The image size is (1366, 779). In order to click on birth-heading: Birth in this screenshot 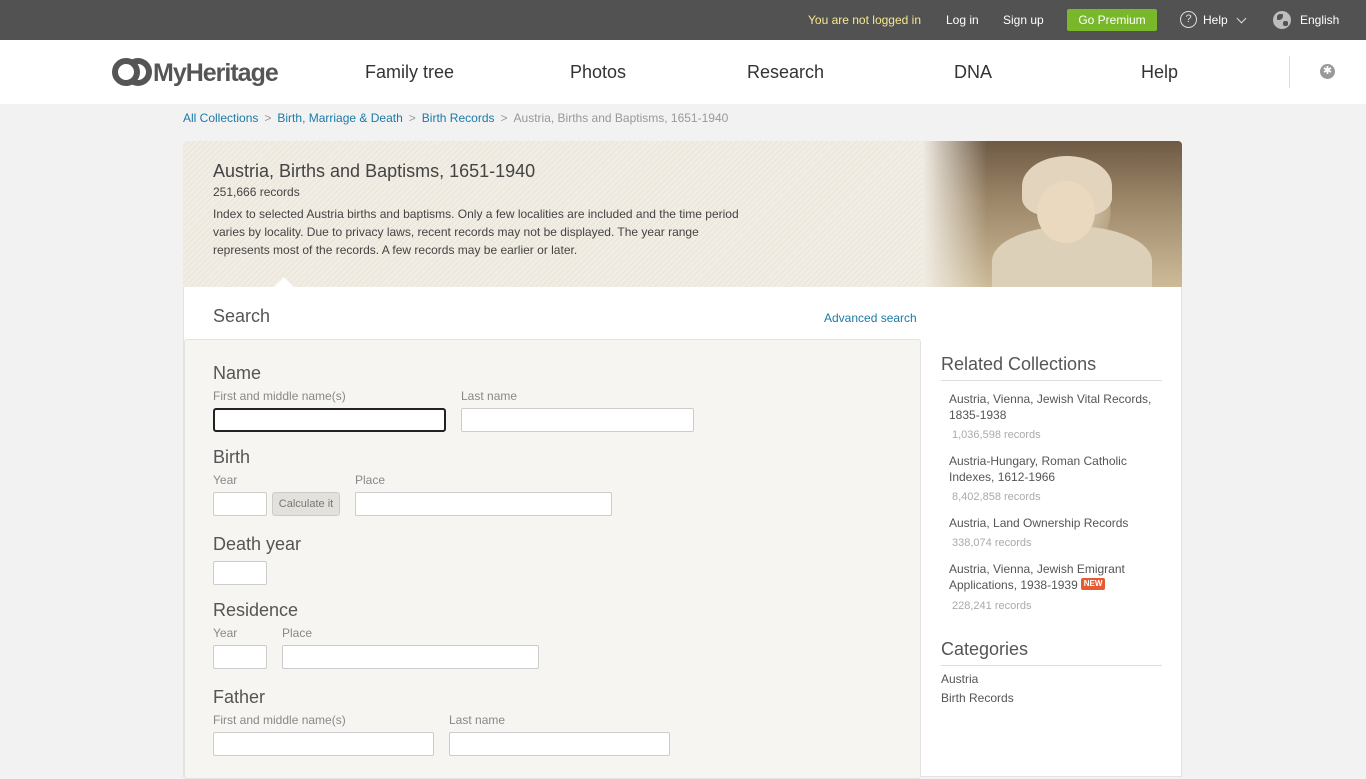, I will do `click(232, 457)`.